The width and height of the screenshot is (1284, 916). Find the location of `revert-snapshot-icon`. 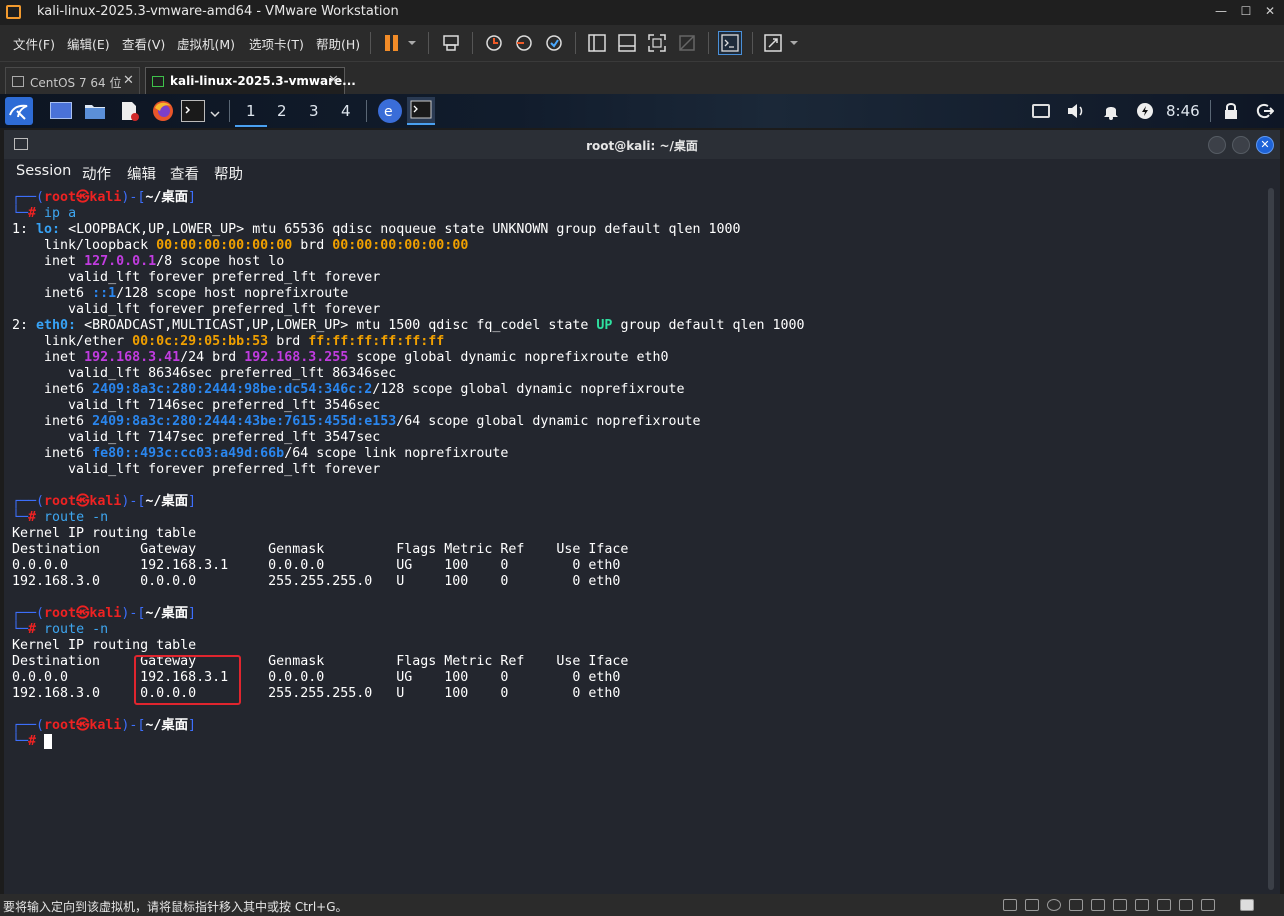

revert-snapshot-icon is located at coordinates (524, 43).